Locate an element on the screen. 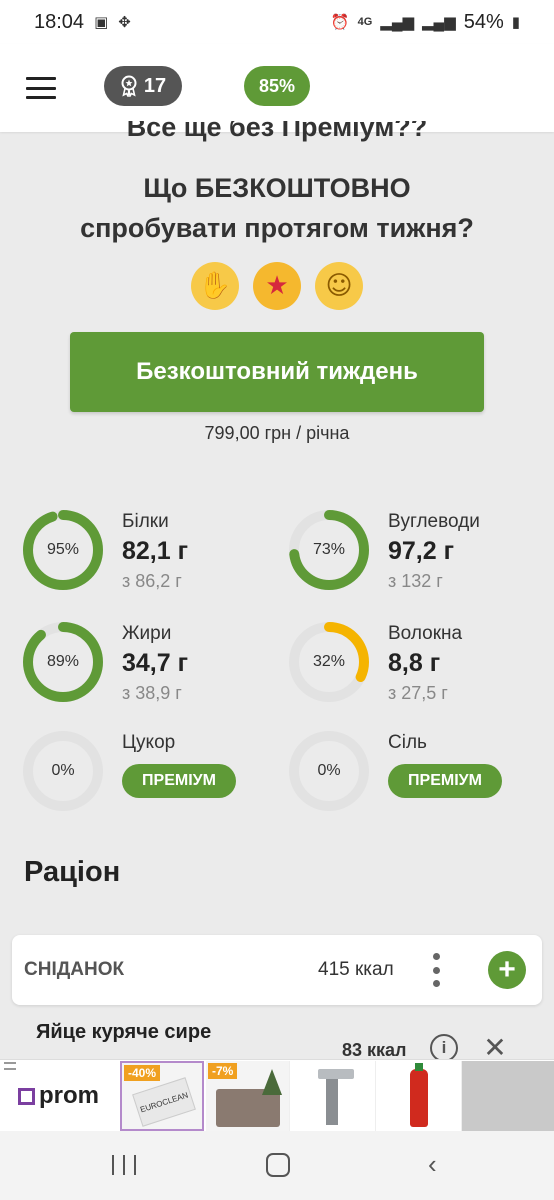 The image size is (554, 1200). ad-banner: prom -40% EUROCLEAN -7% is located at coordinates (277, 1095).